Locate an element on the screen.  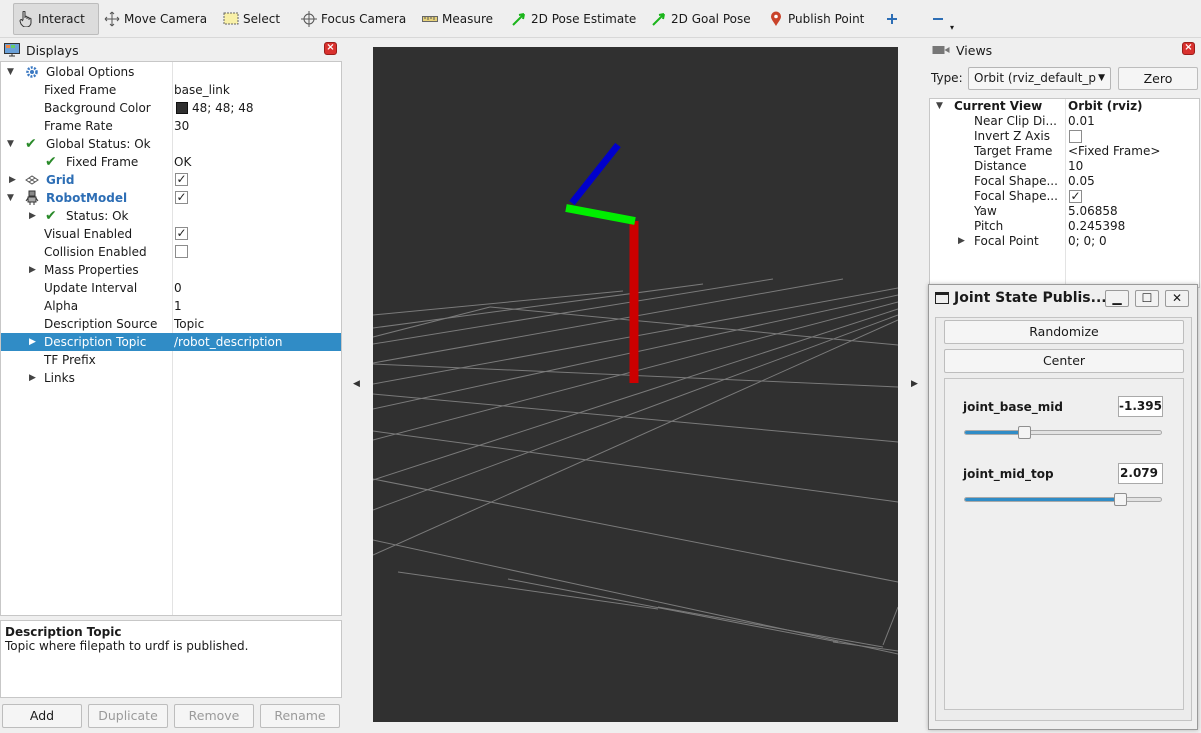
tree-row-target-frame: Target Frame <Fixed Frame> is located at coordinates (1065, 151).